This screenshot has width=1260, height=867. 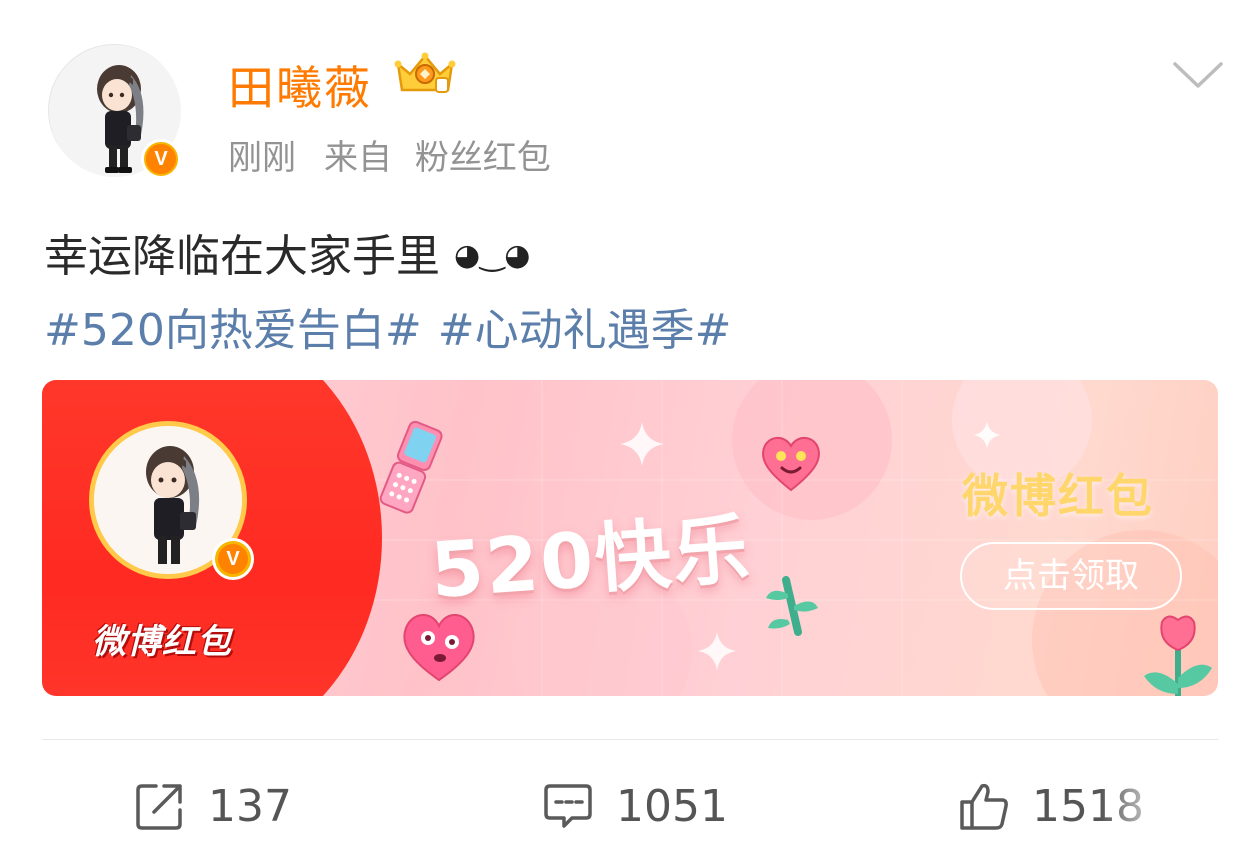 I want to click on leaf-pencil-icon, so click(x=792, y=606).